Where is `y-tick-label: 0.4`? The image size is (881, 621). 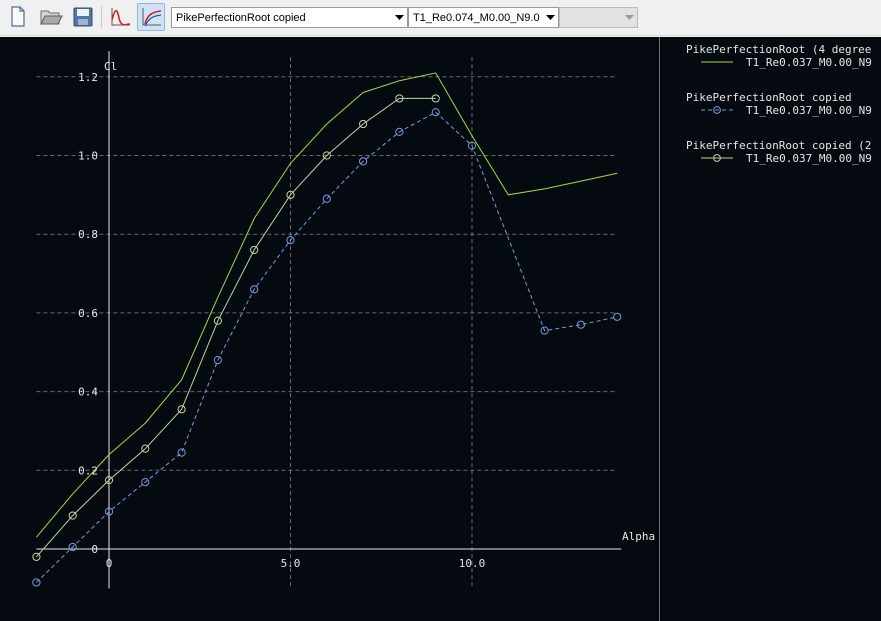
y-tick-label: 0.4 is located at coordinates (88, 392).